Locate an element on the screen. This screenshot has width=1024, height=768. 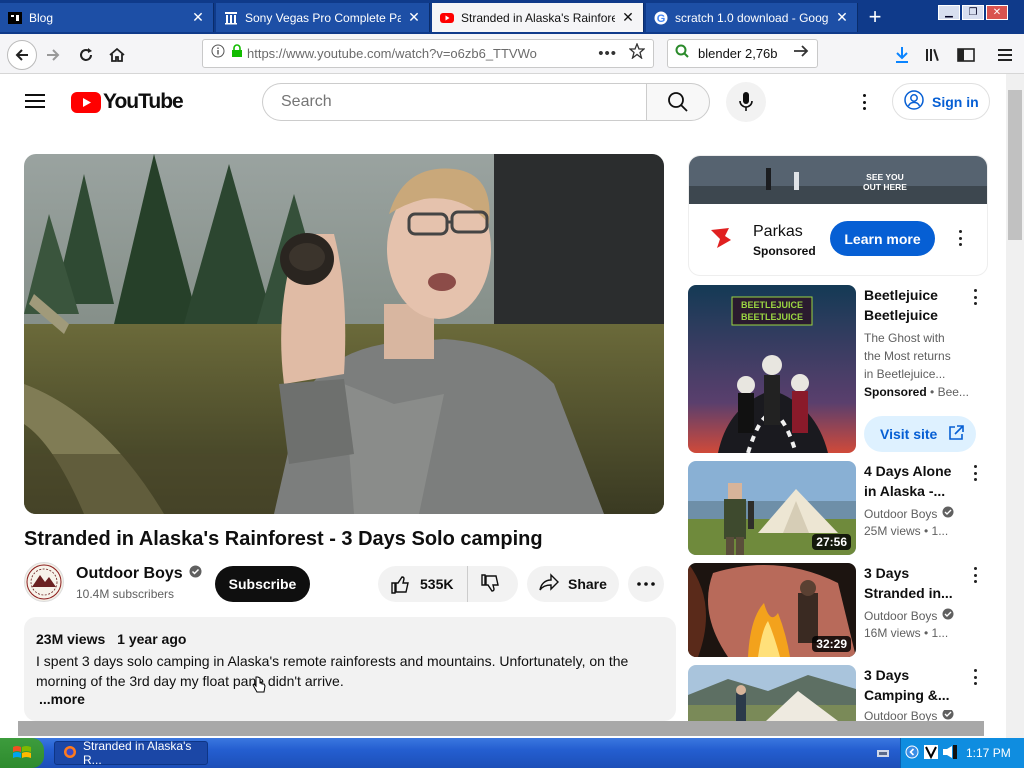
youtube-logo-text: YouTube is located at coordinates (143, 101).